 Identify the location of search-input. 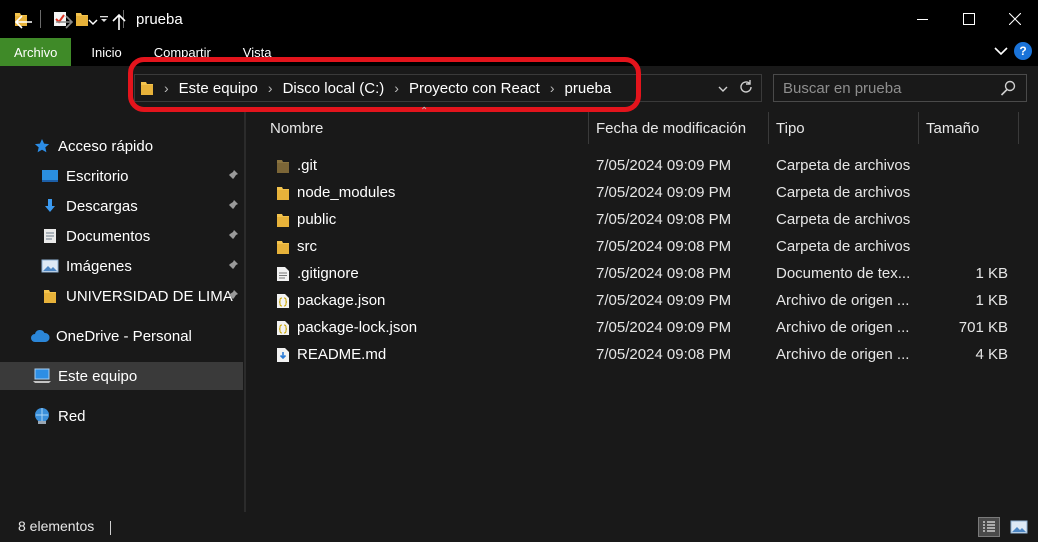
(883, 88).